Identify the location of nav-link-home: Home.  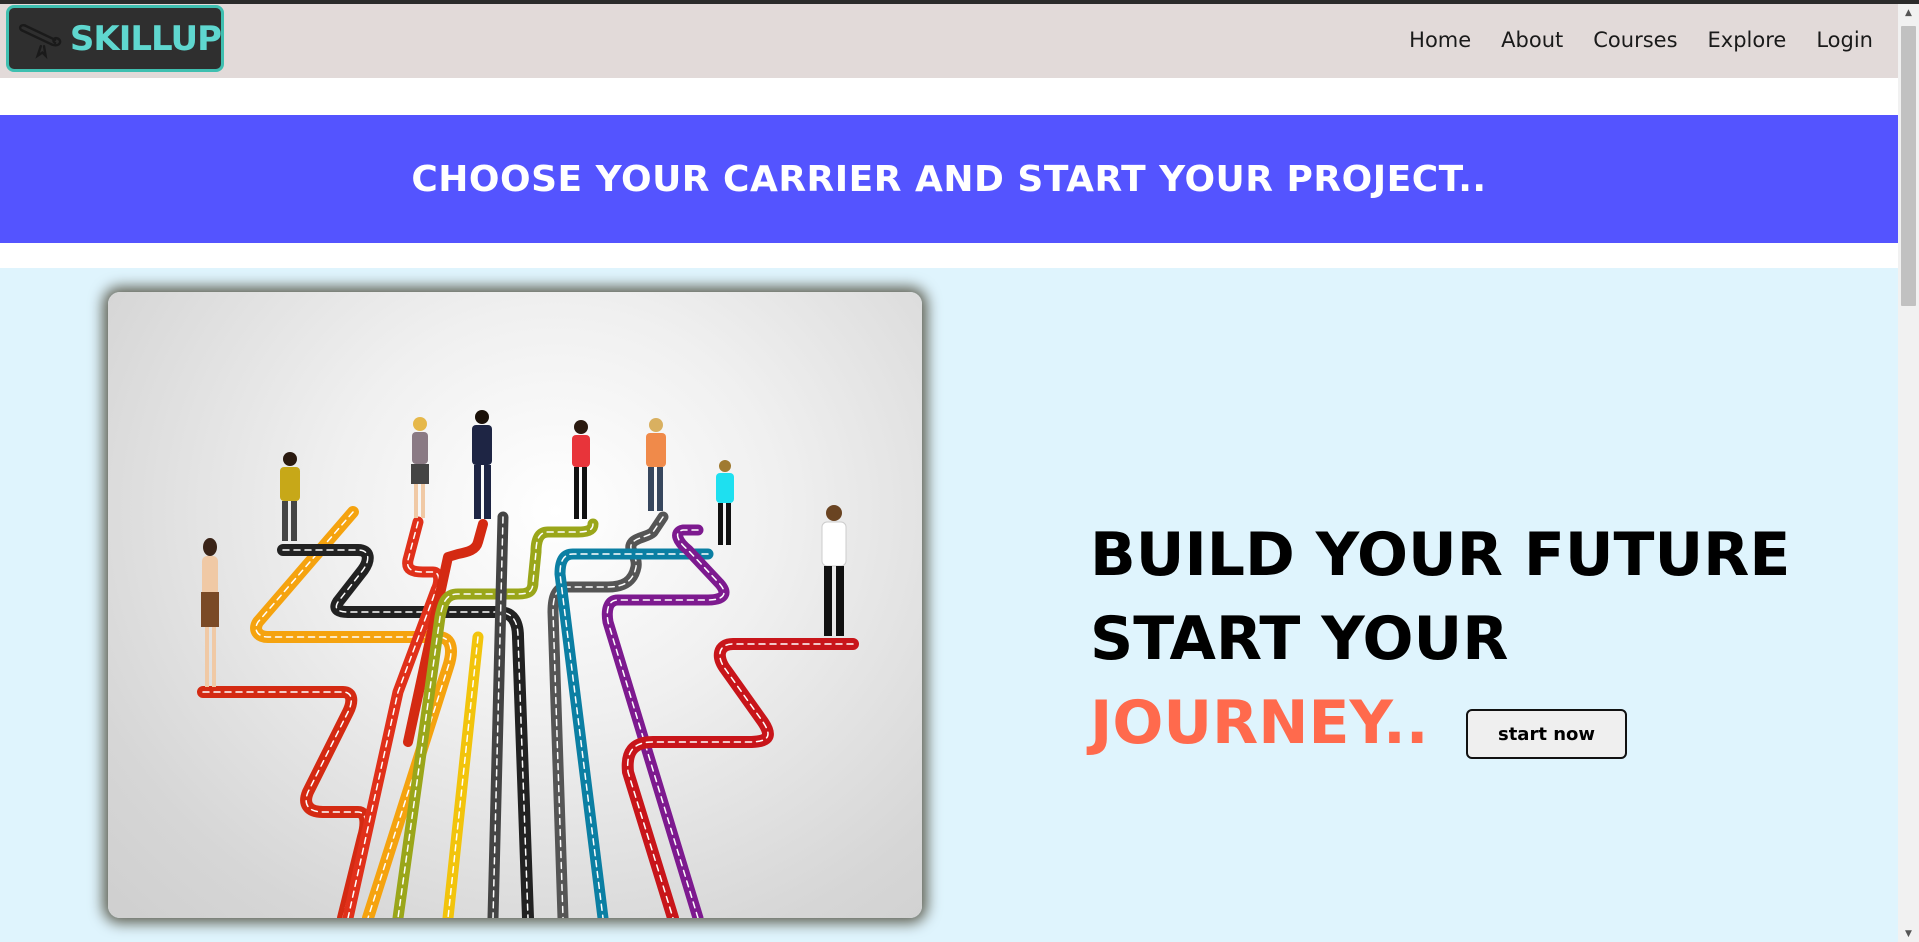
(1440, 40).